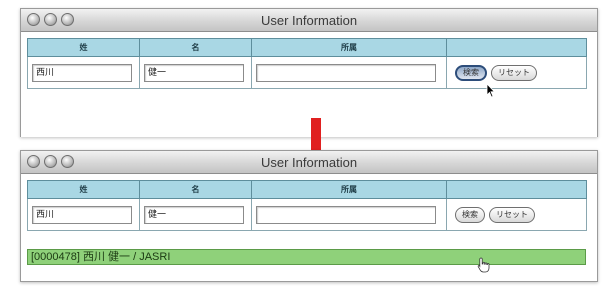 The height and width of the screenshot is (286, 609). What do you see at coordinates (491, 90) in the screenshot?
I see `mouse-pointer-icon` at bounding box center [491, 90].